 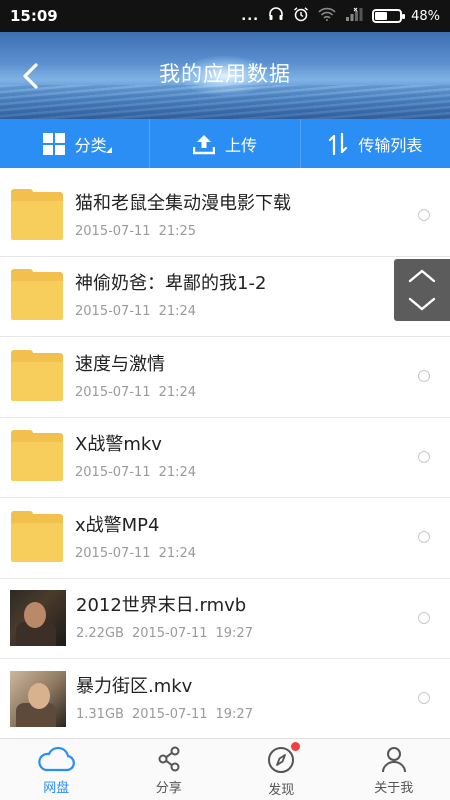 I want to click on transfer-list-button: 传输列表, so click(x=374, y=143).